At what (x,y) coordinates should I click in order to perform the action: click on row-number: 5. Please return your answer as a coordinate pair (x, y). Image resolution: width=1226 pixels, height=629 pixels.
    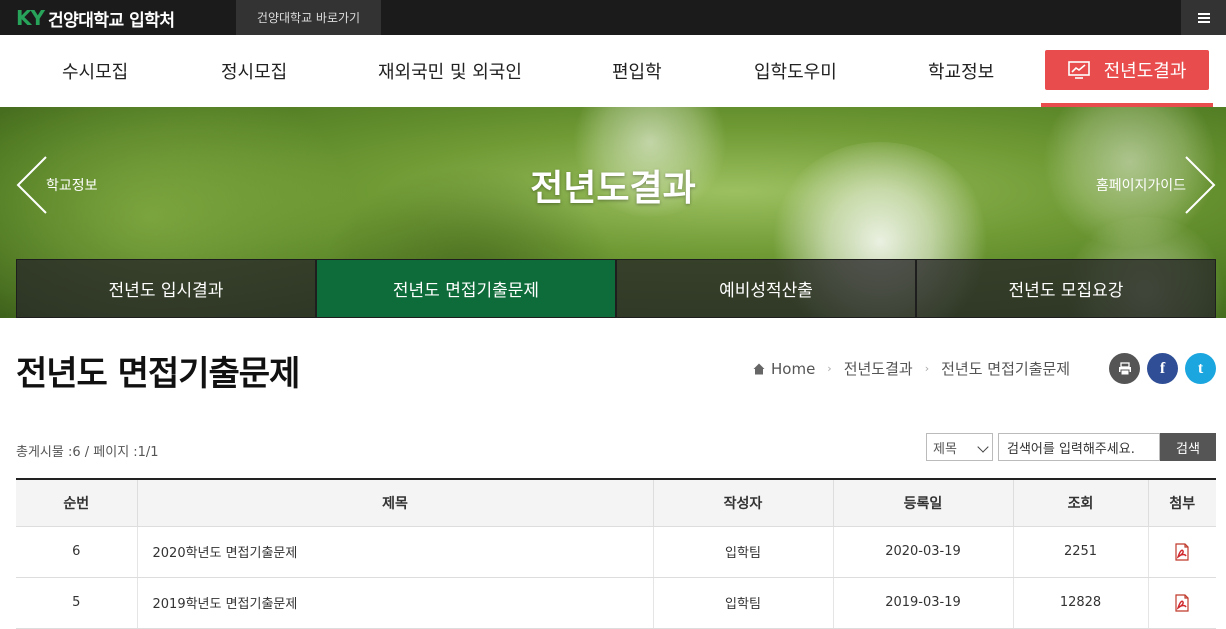
    Looking at the image, I should click on (77, 603).